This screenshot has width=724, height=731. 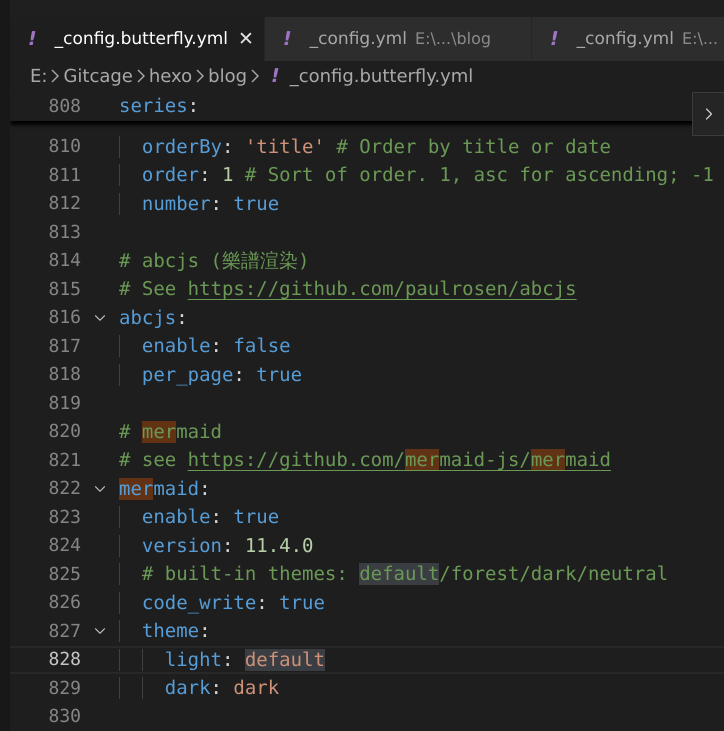 What do you see at coordinates (199, 688) in the screenshot?
I see `code-line: dark` at bounding box center [199, 688].